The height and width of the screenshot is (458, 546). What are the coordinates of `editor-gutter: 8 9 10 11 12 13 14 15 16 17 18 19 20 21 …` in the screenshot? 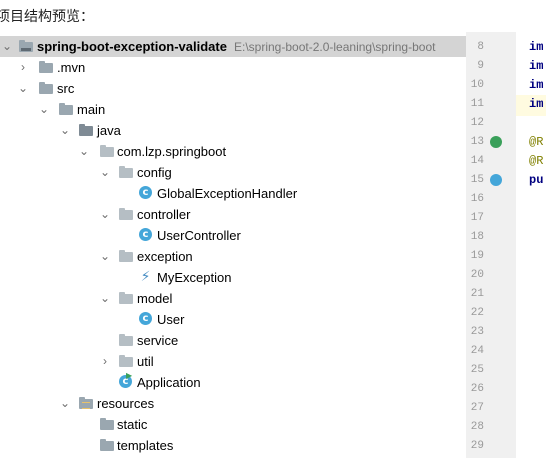 It's located at (491, 245).